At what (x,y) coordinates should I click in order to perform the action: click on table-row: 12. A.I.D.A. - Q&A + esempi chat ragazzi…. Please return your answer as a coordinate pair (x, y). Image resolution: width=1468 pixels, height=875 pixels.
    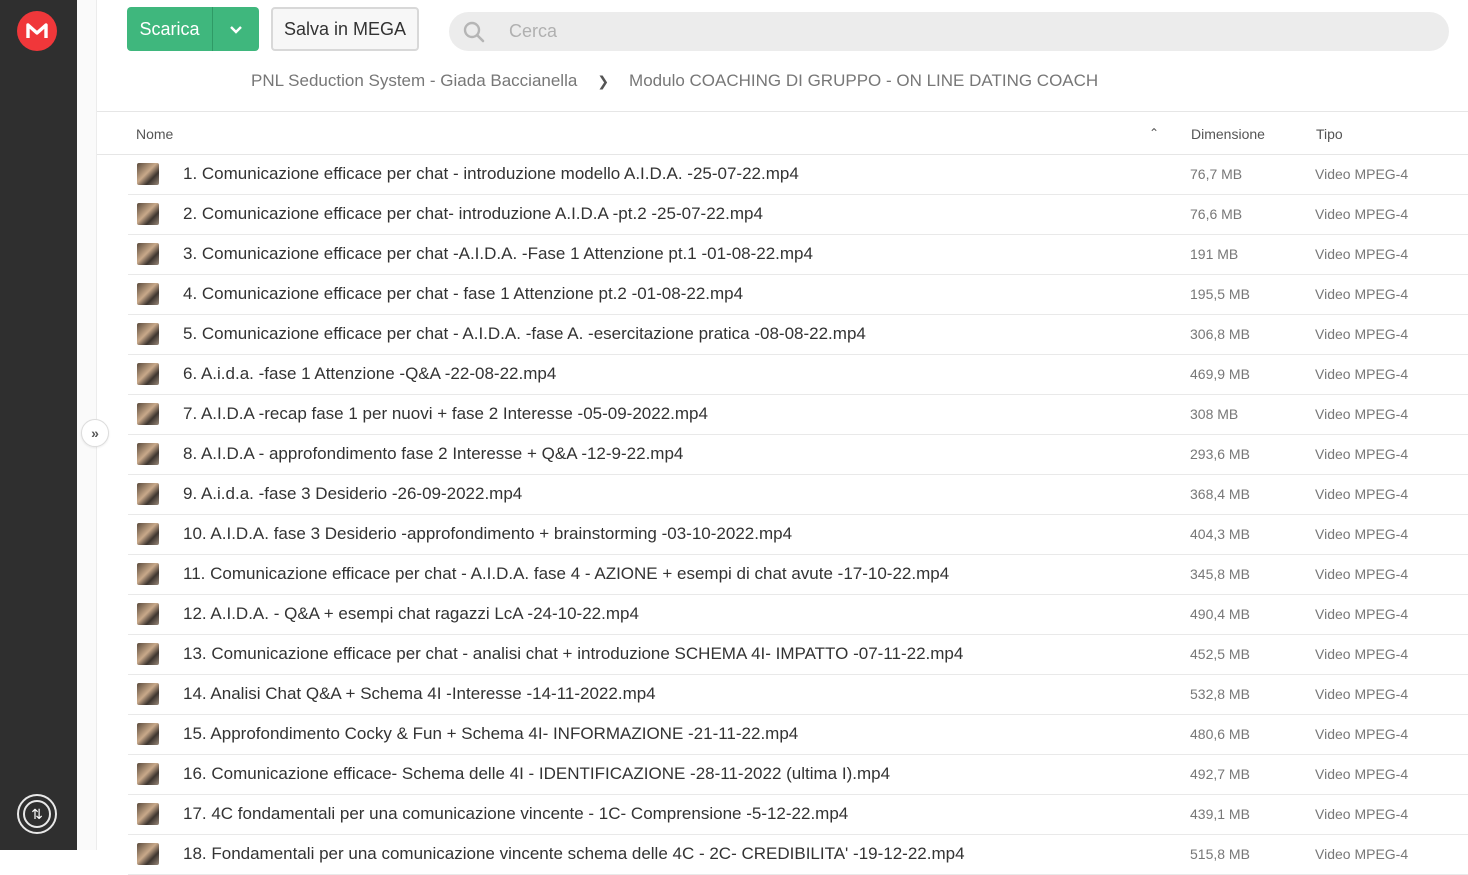
    Looking at the image, I should click on (798, 615).